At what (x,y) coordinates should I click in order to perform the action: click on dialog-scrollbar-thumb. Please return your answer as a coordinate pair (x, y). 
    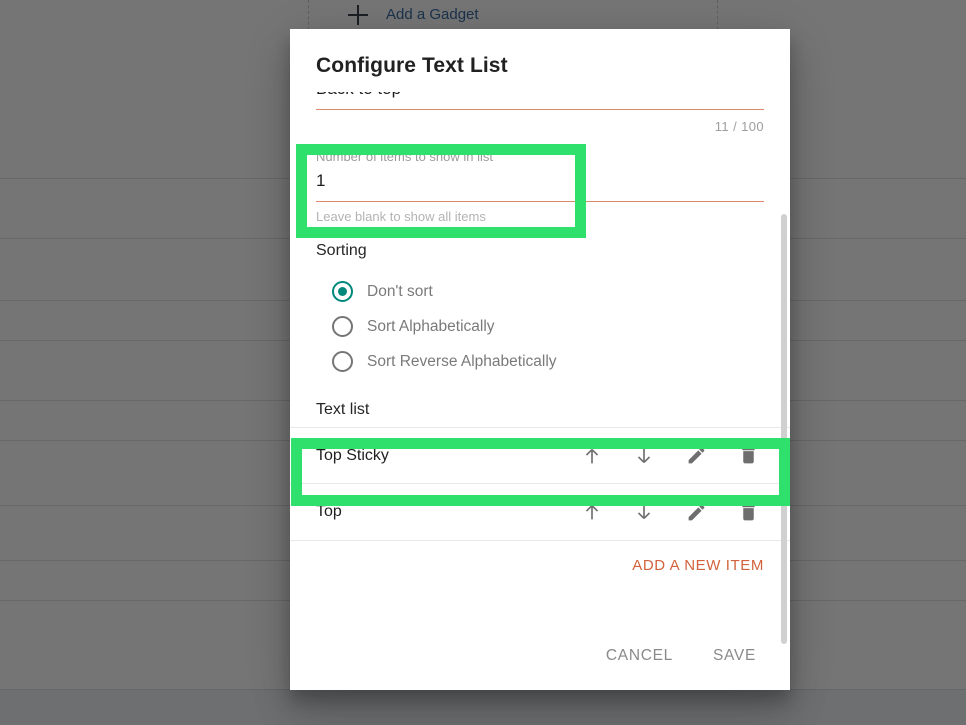
    Looking at the image, I should click on (784, 429).